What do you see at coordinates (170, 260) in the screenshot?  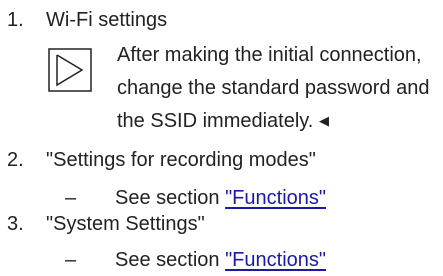 I see `see-section-3-prefix: See section` at bounding box center [170, 260].